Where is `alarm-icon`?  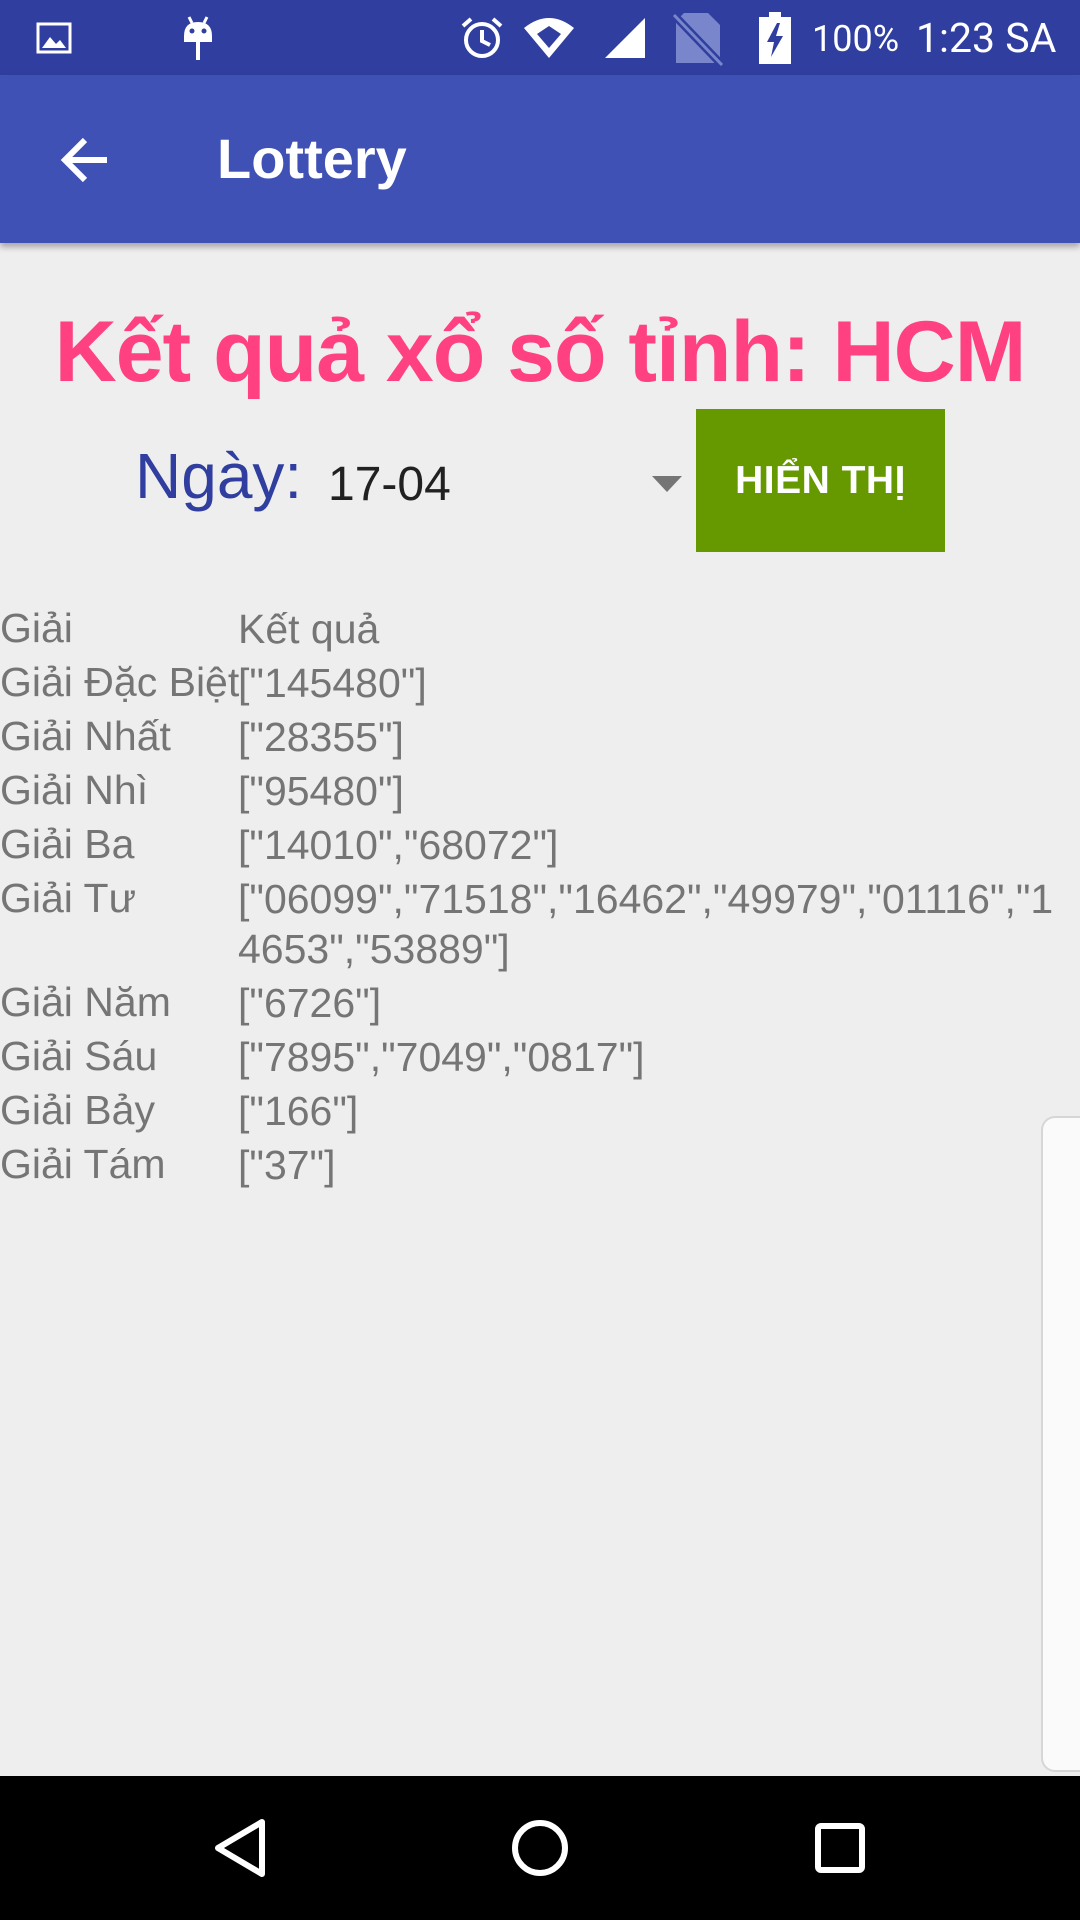
alarm-icon is located at coordinates (482, 37).